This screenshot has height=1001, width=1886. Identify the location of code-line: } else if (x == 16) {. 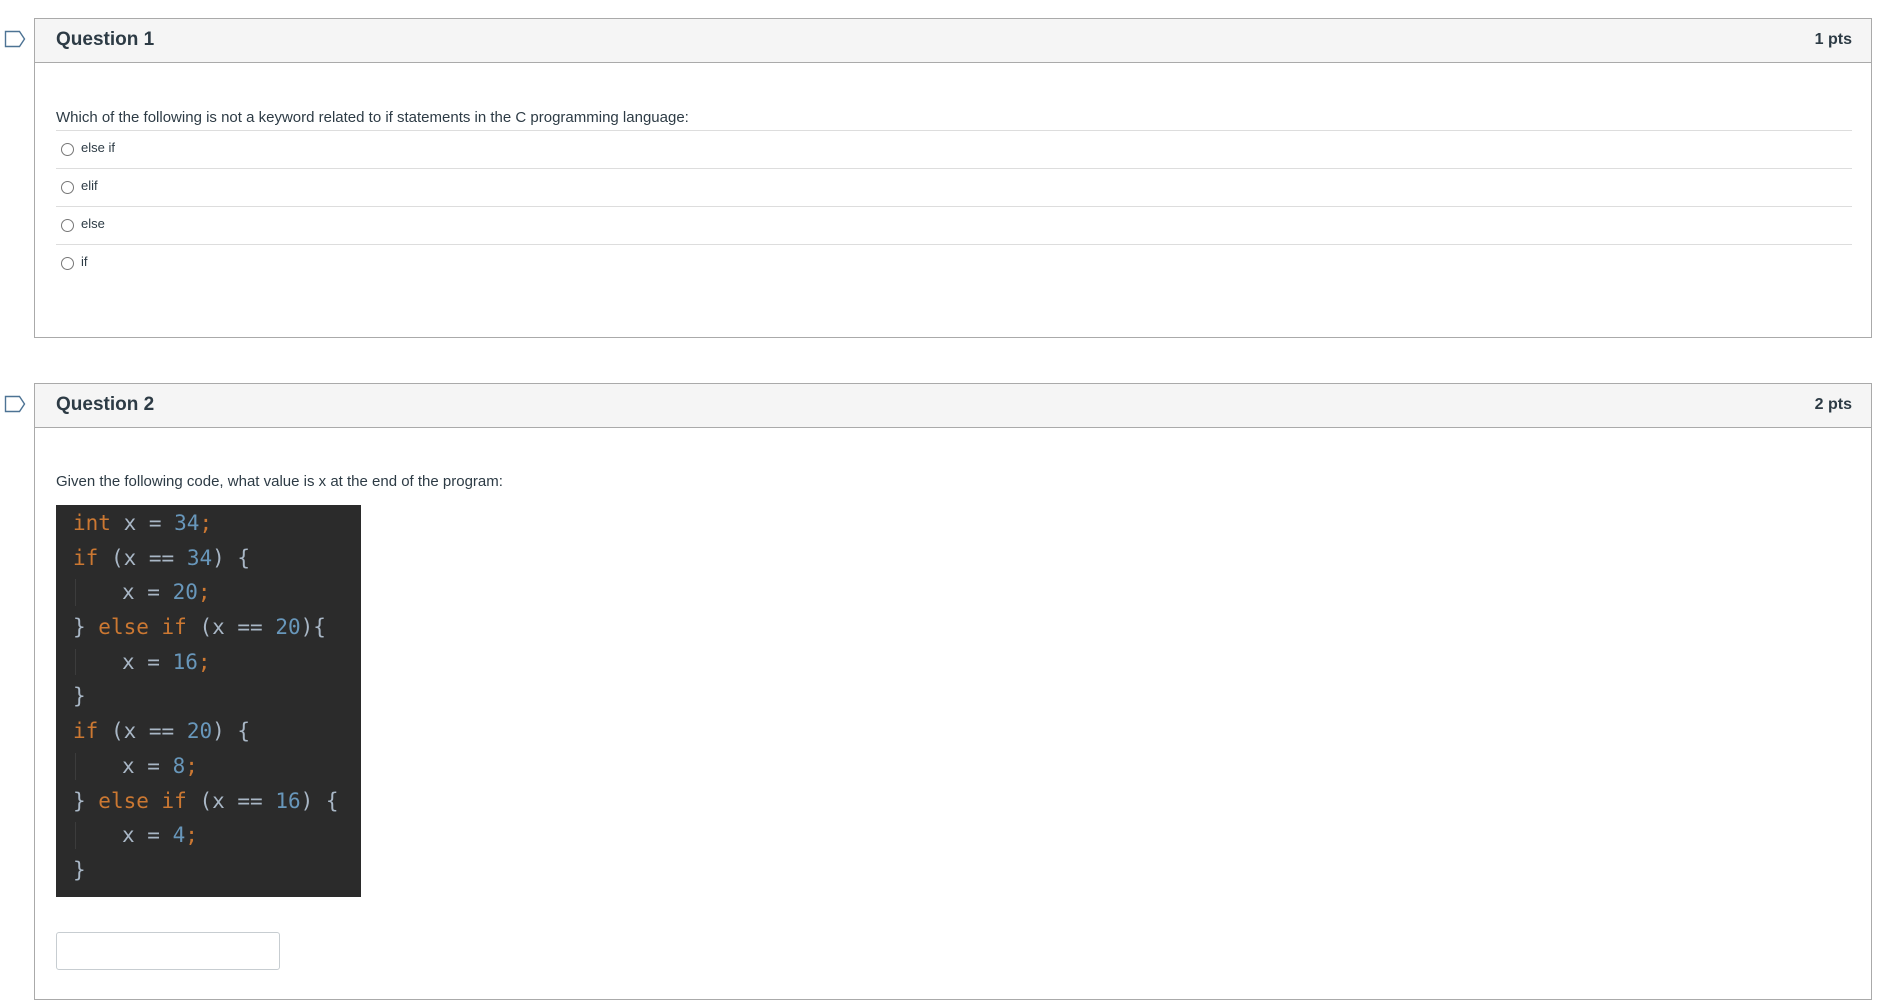
(208, 801).